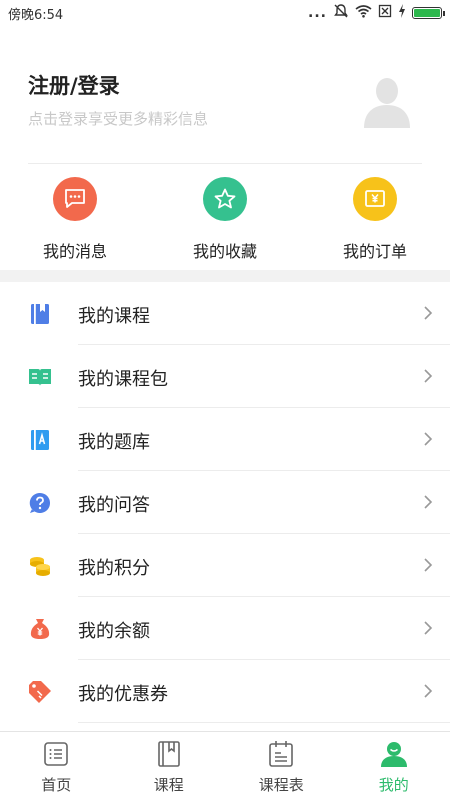  What do you see at coordinates (341, 13) in the screenshot?
I see `mute-alarm-icon` at bounding box center [341, 13].